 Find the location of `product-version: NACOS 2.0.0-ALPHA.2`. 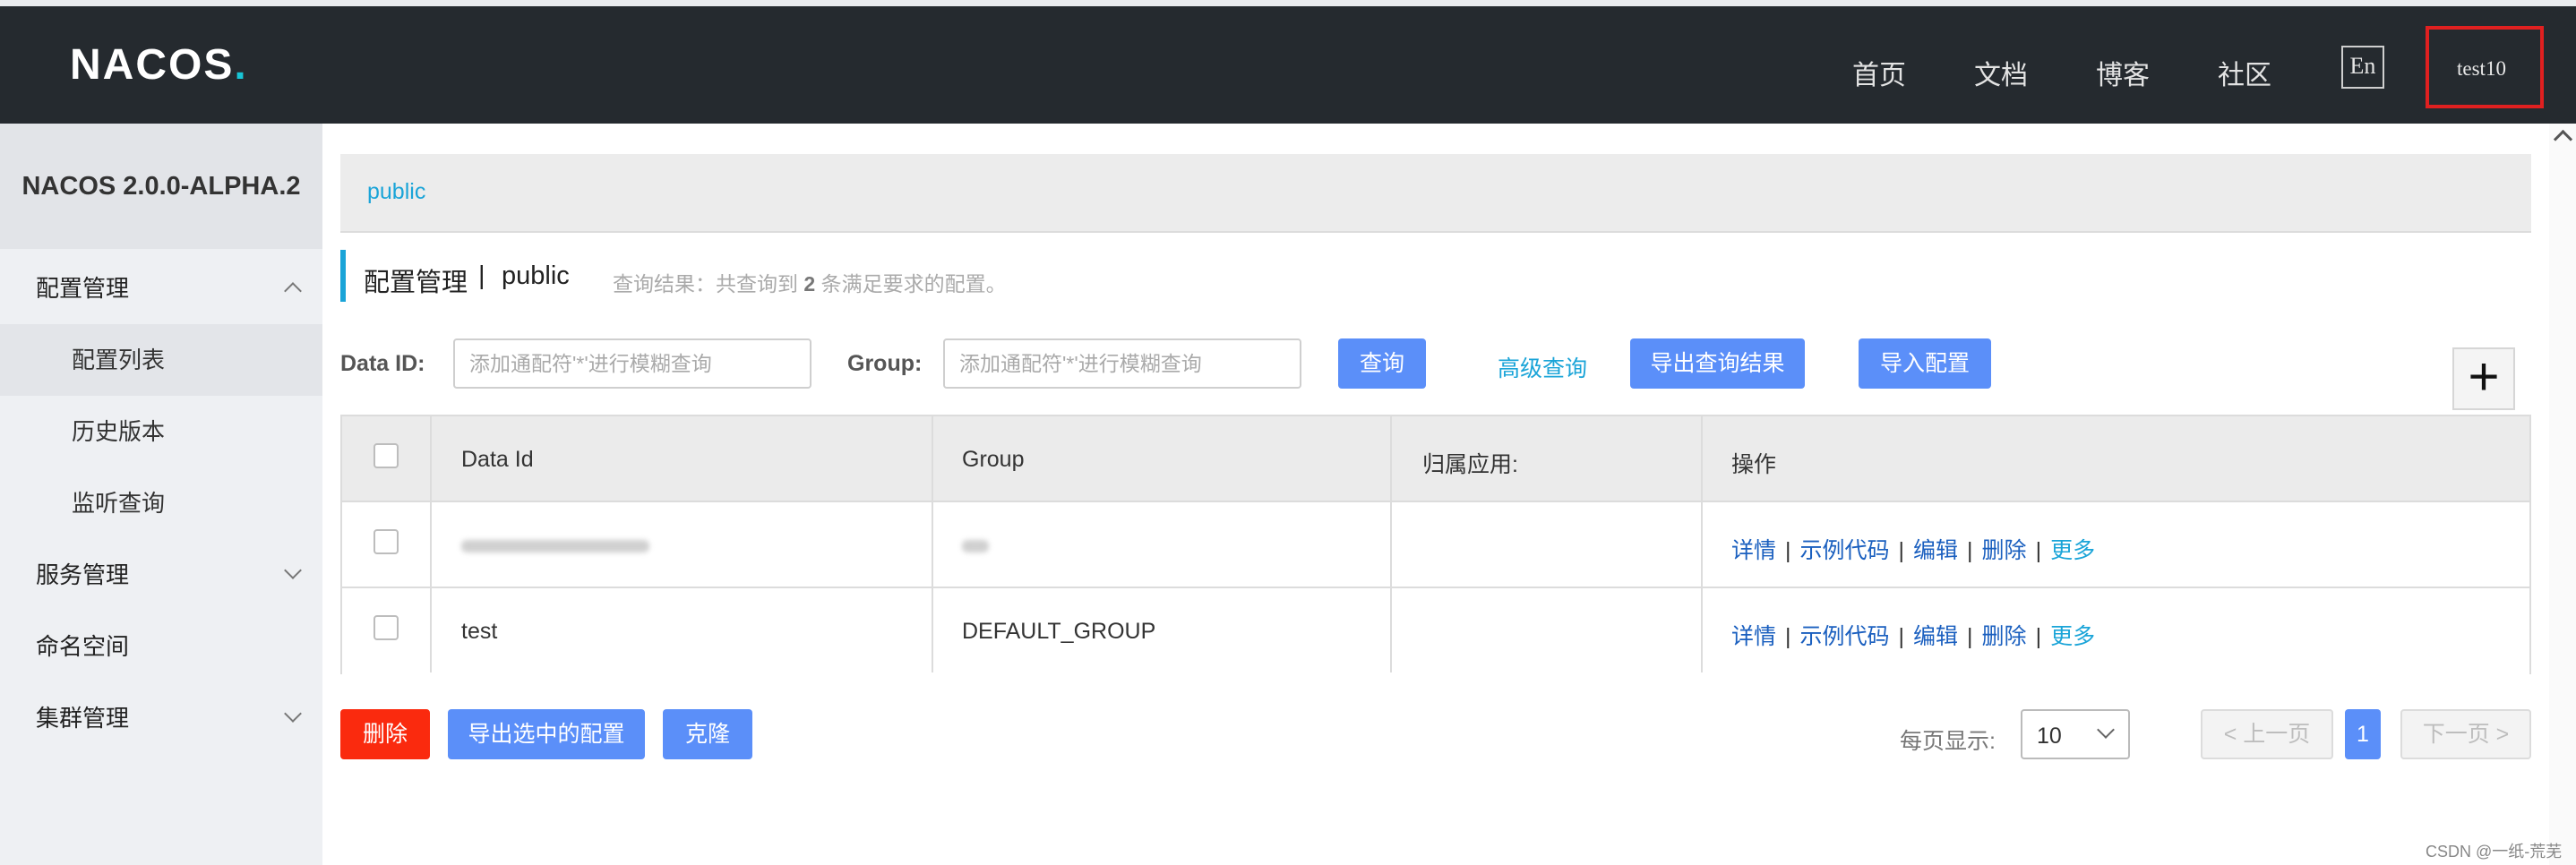

product-version: NACOS 2.0.0-ALPHA.2 is located at coordinates (161, 187).